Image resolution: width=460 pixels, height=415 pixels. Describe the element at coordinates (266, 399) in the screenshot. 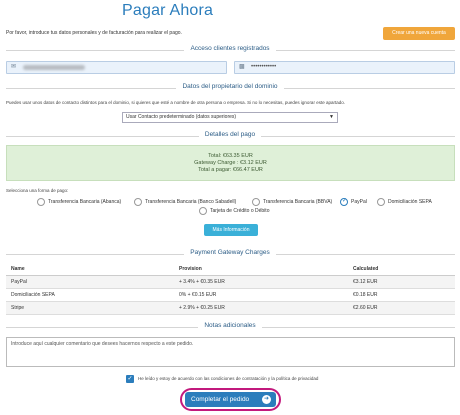

I see `arrow-right-icon: ➜` at that location.